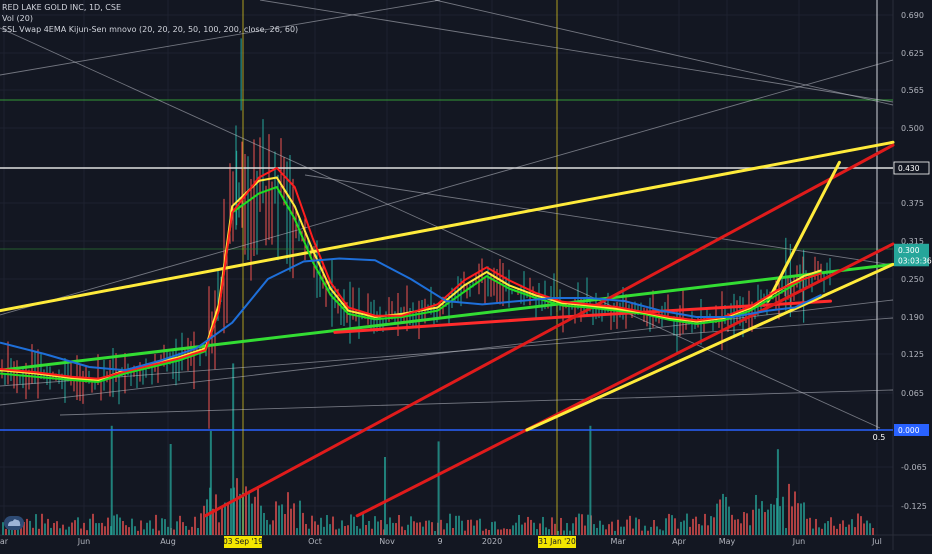  I want to click on trend-line, so click(710, 347).